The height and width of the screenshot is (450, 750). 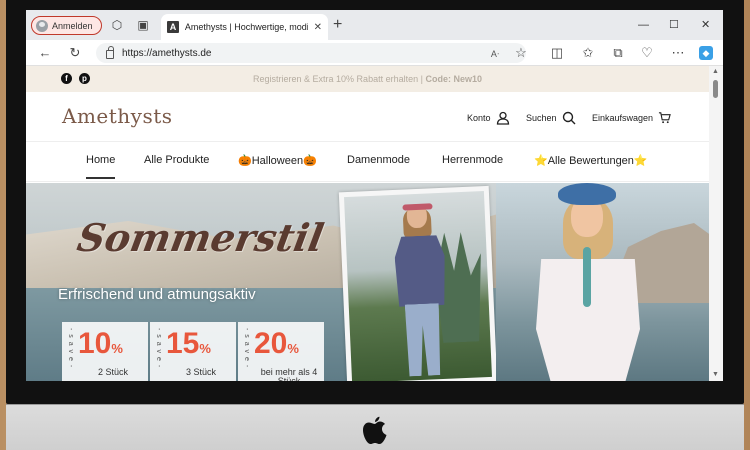 What do you see at coordinates (311, 53) in the screenshot?
I see `url-field: https://amethysts.de` at bounding box center [311, 53].